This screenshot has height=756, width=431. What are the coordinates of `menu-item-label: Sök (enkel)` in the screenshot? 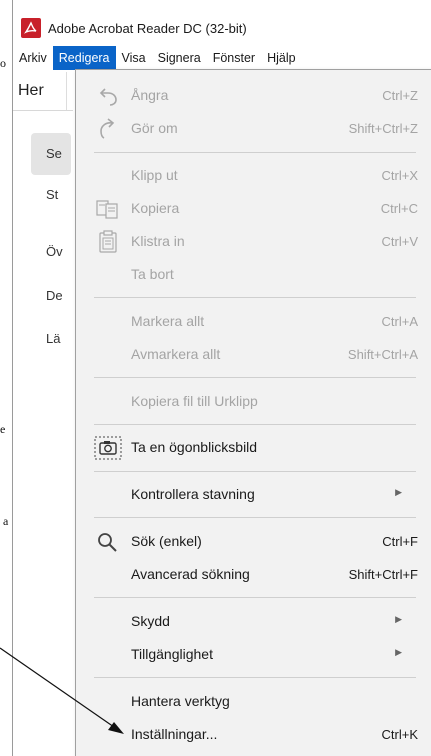 It's located at (166, 541).